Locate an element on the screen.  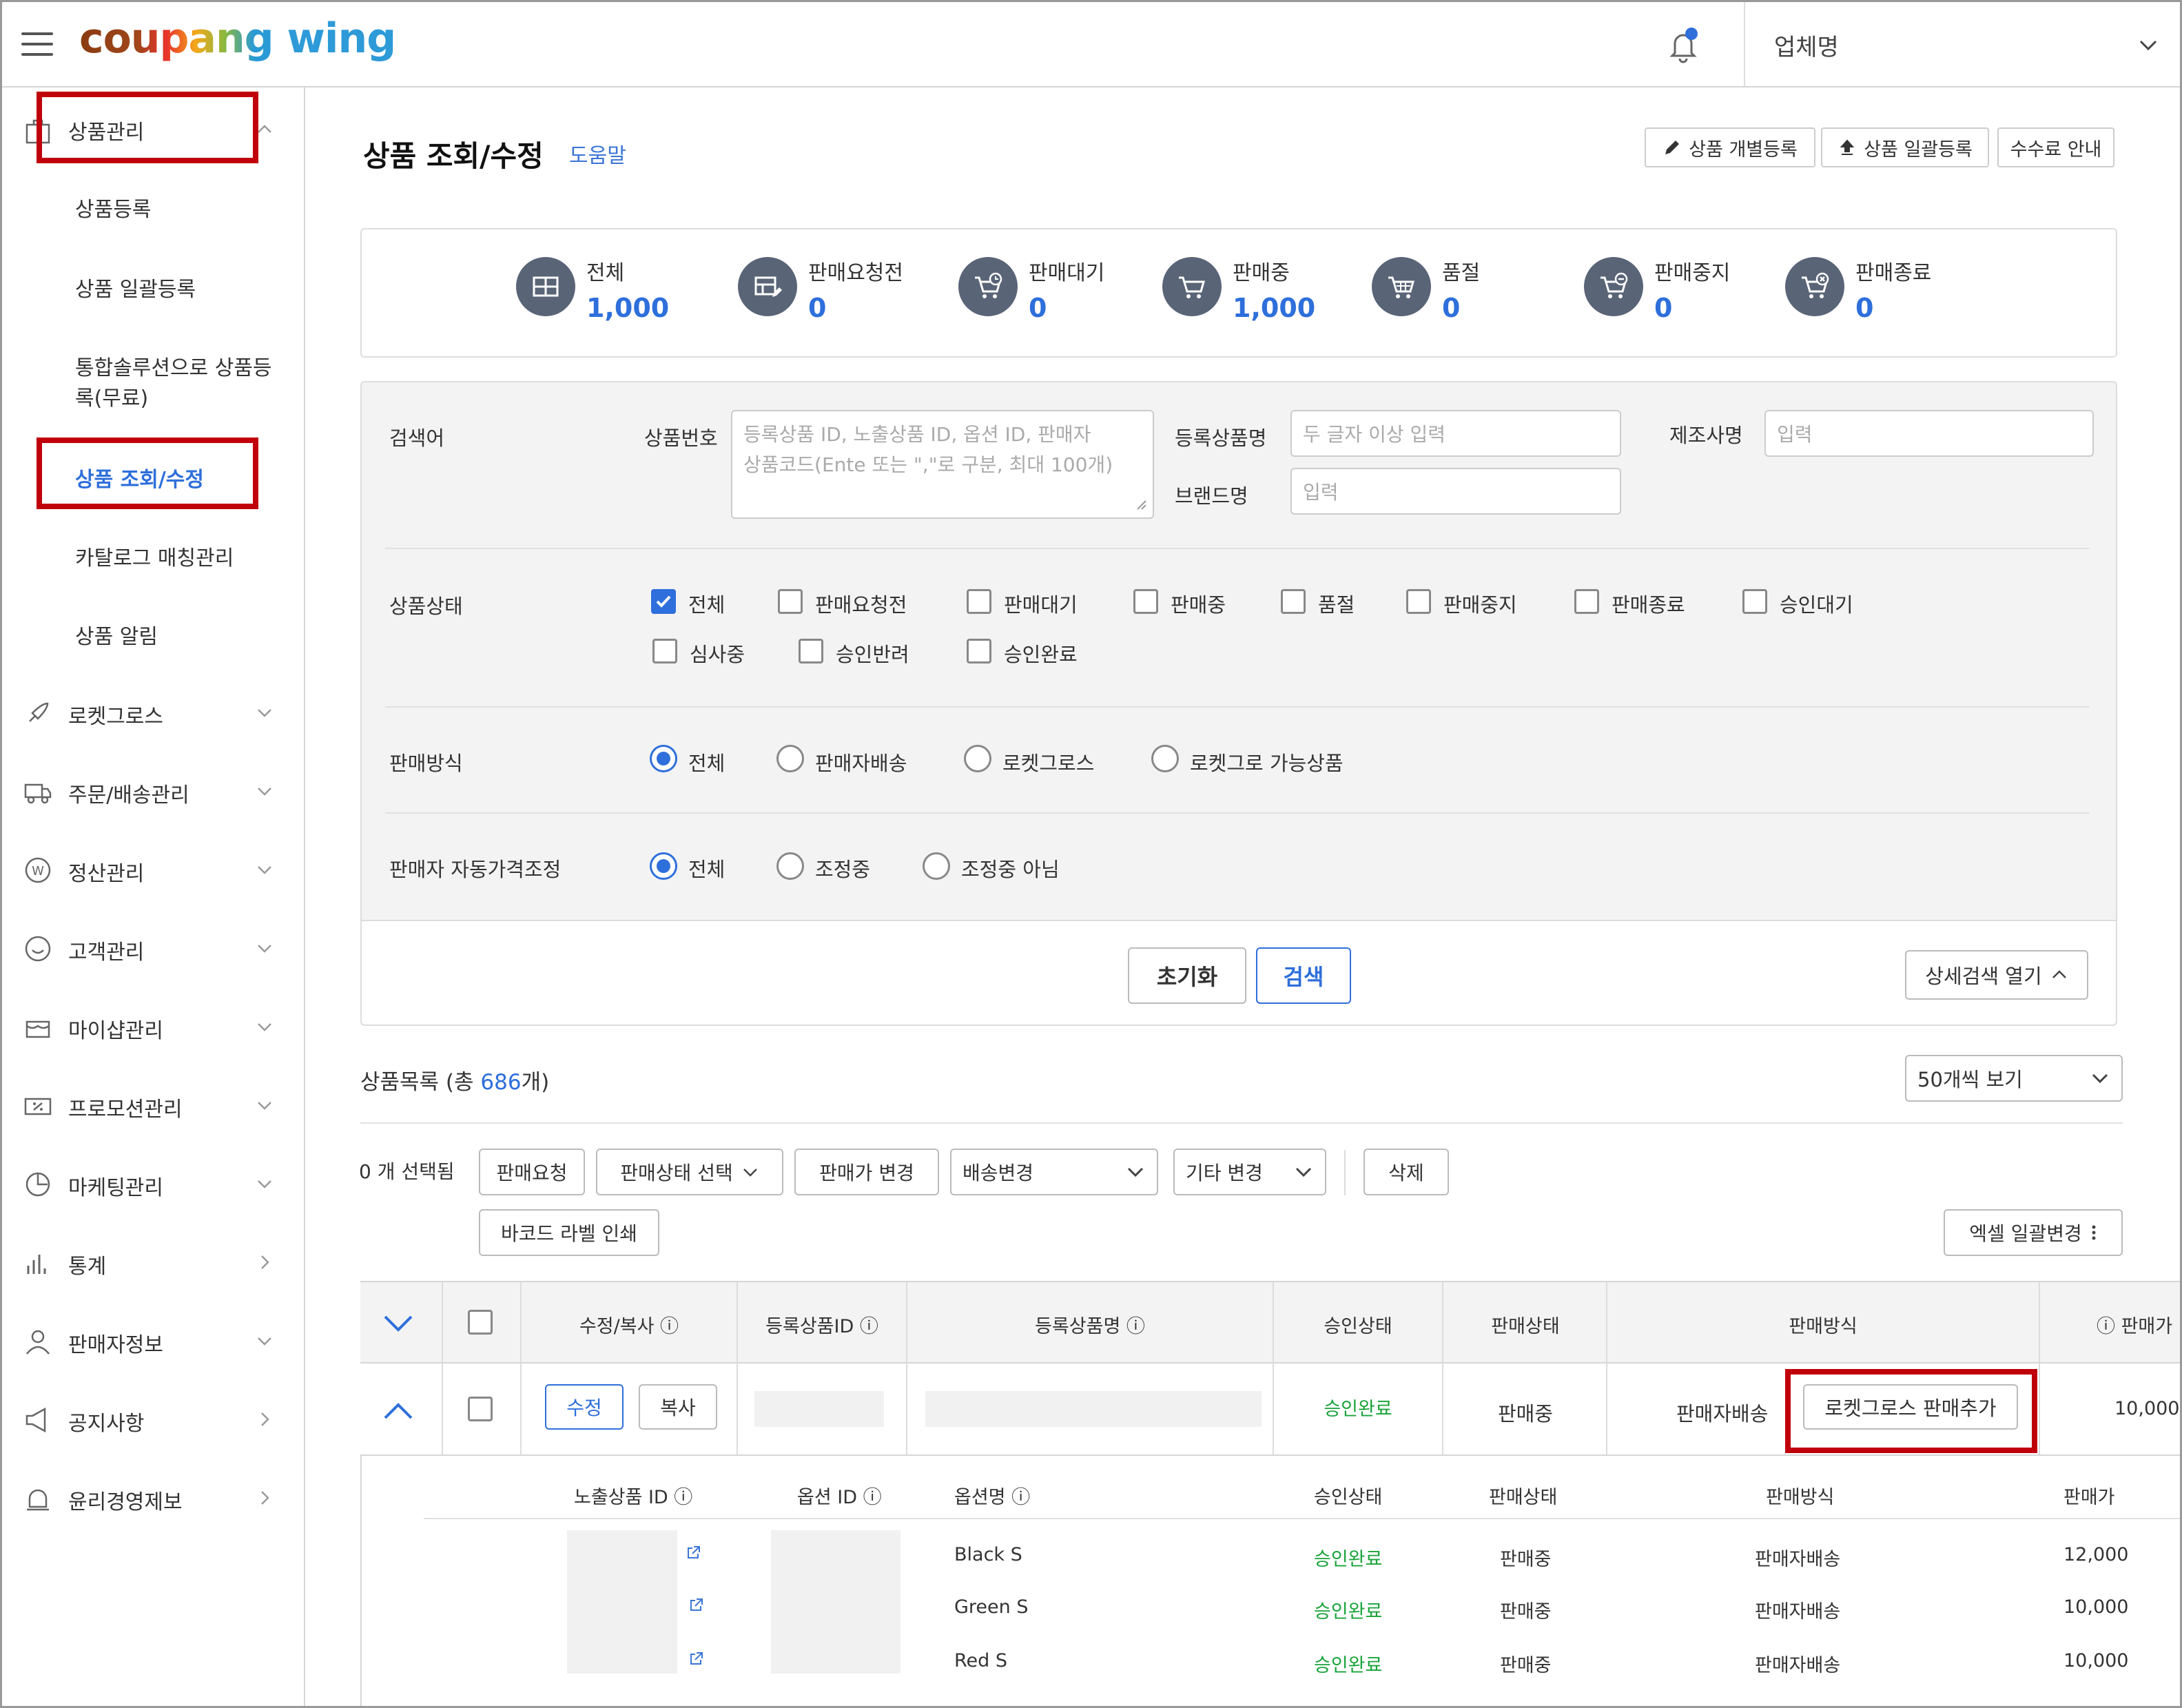
stat-waiting: 판매대기 0 is located at coordinates (1031, 290).